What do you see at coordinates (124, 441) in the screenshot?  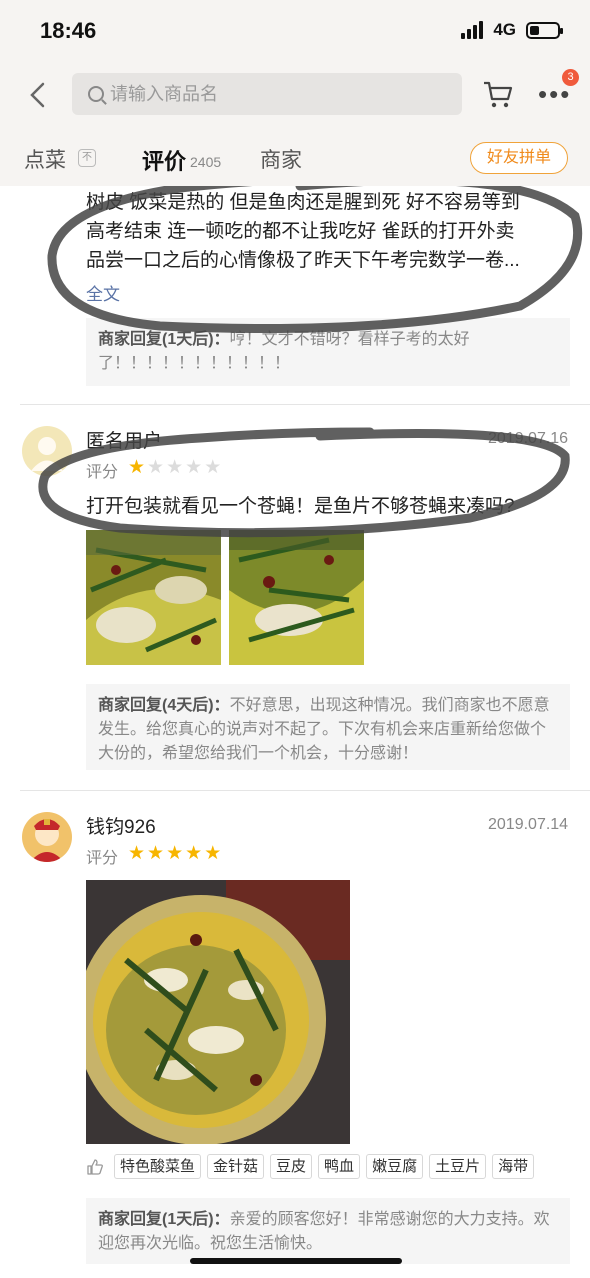 I see `username: 匿名用户` at bounding box center [124, 441].